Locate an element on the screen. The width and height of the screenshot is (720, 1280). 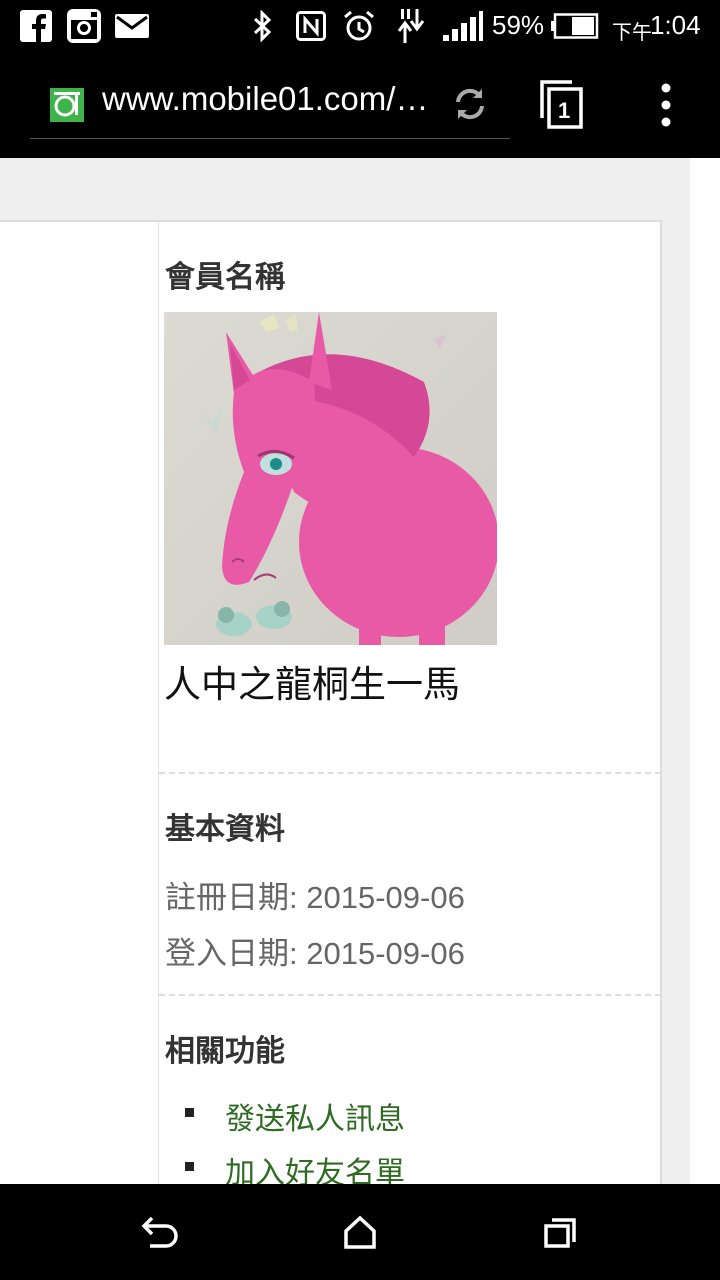
login-date-label: 登入日期: is located at coordinates (231, 953).